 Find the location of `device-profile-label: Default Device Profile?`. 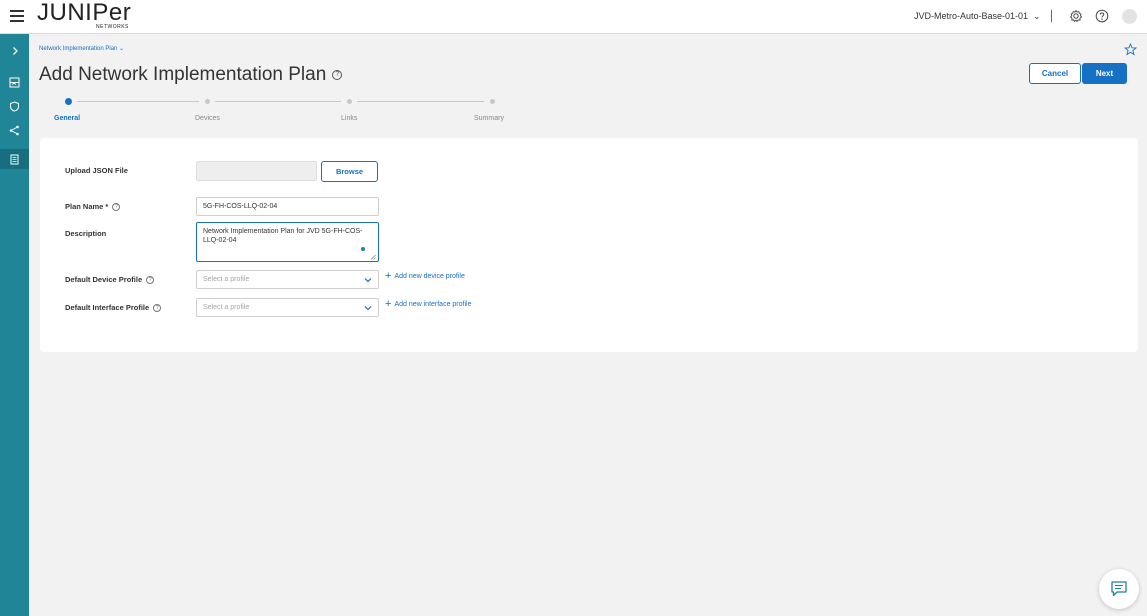

device-profile-label: Default Device Profile? is located at coordinates (110, 280).